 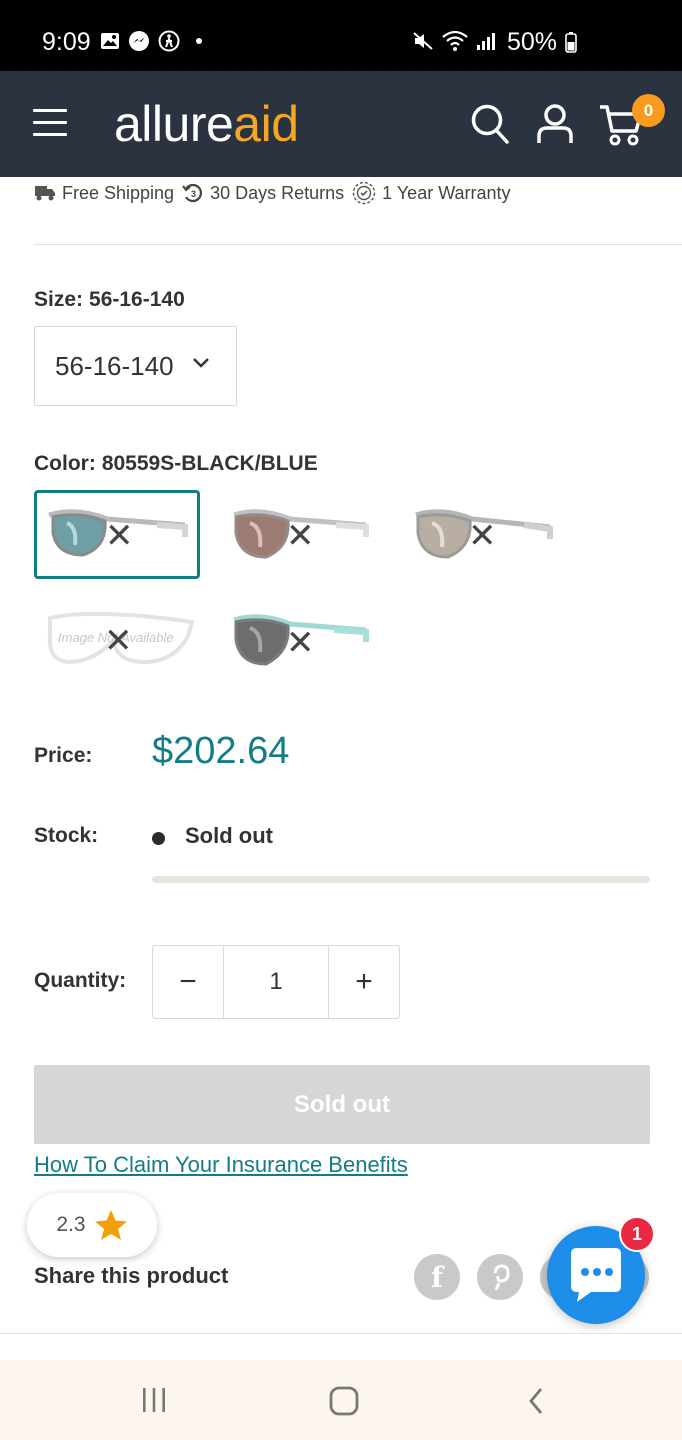 What do you see at coordinates (423, 41) in the screenshot?
I see `mute-icon` at bounding box center [423, 41].